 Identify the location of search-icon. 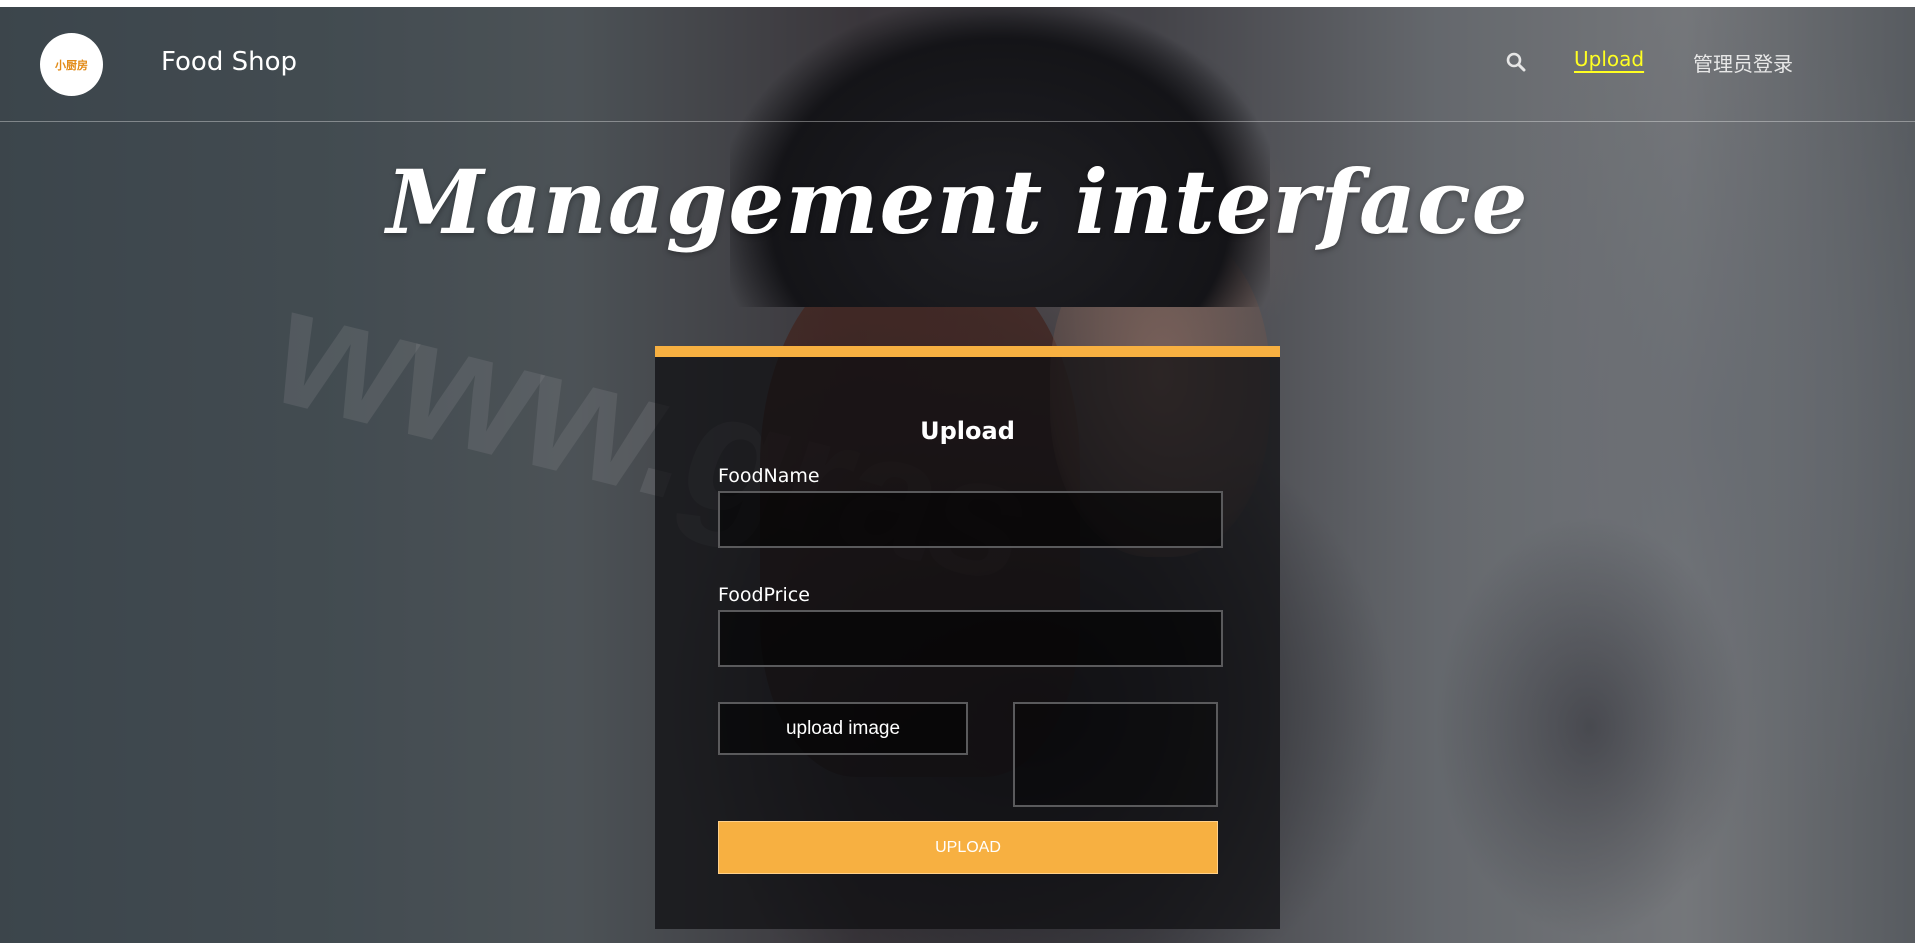
(1516, 62).